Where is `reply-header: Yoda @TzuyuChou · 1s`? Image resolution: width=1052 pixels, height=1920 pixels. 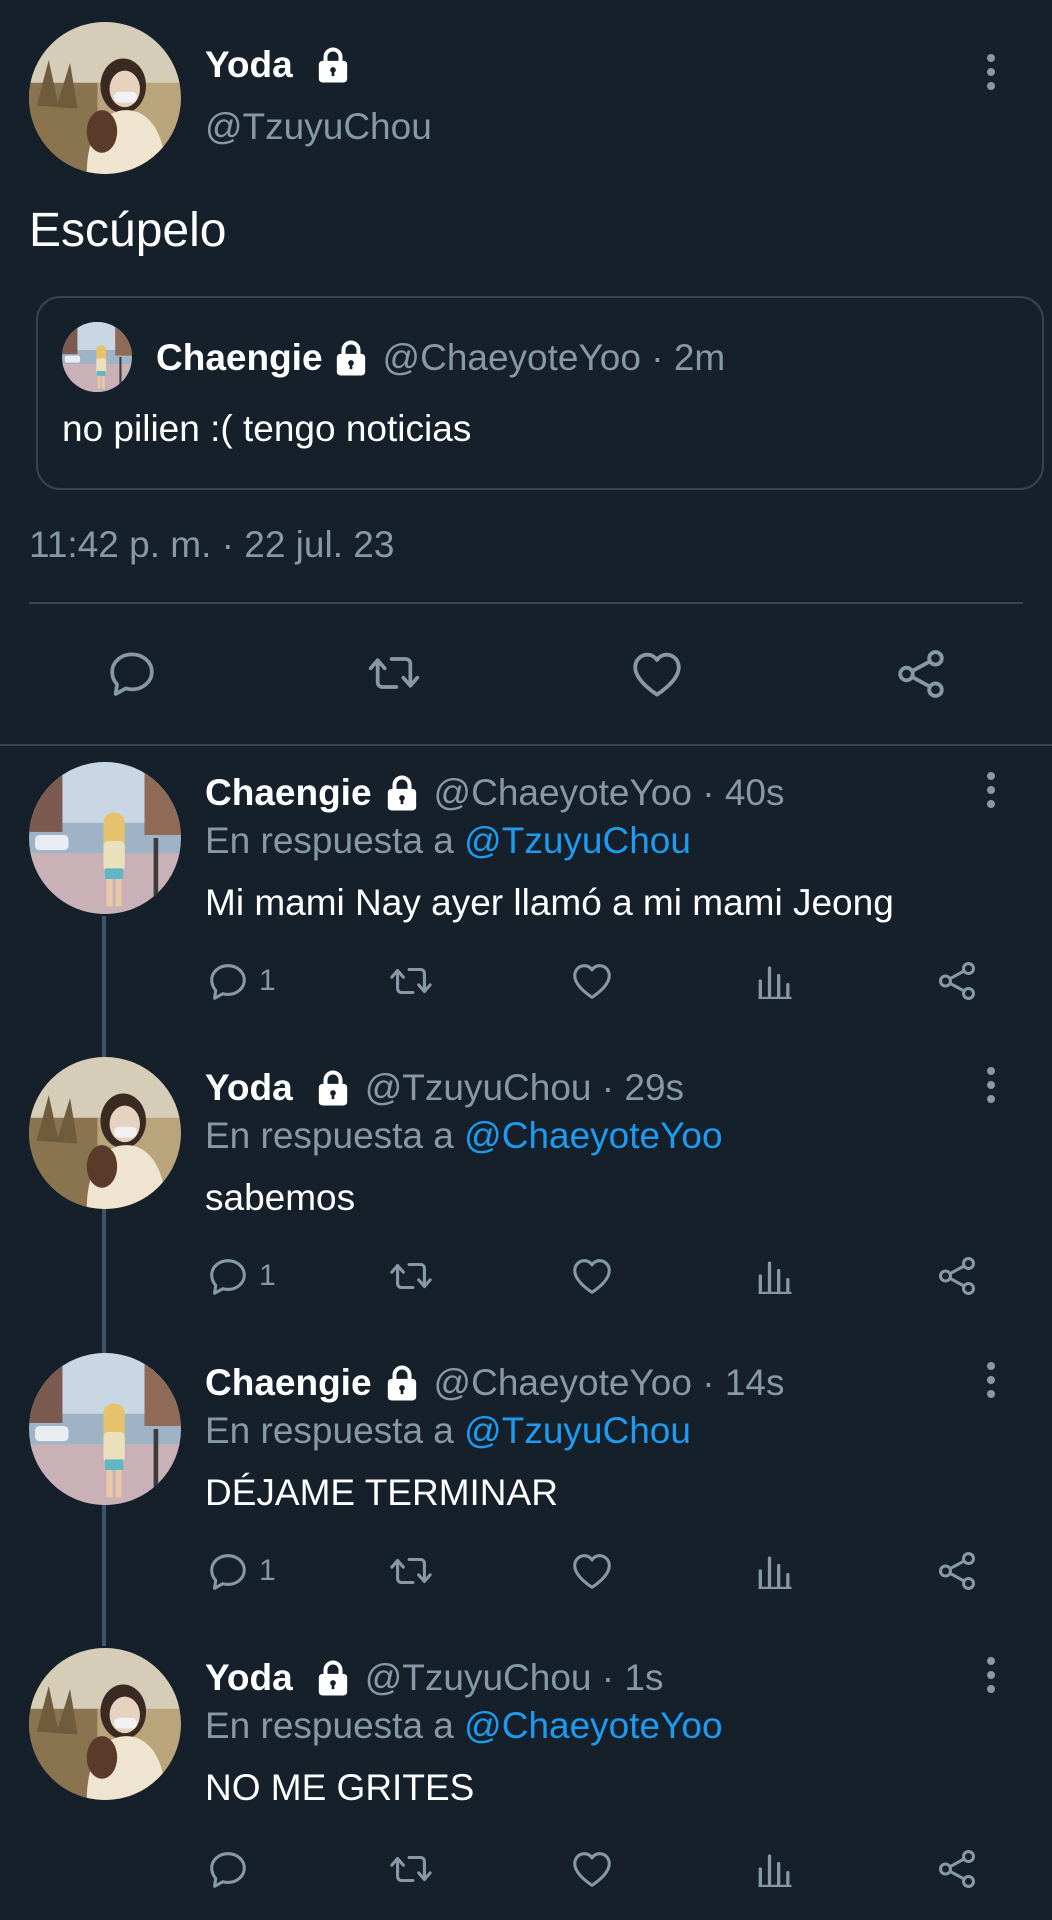 reply-header: Yoda @TzuyuChou · 1s is located at coordinates (434, 1678).